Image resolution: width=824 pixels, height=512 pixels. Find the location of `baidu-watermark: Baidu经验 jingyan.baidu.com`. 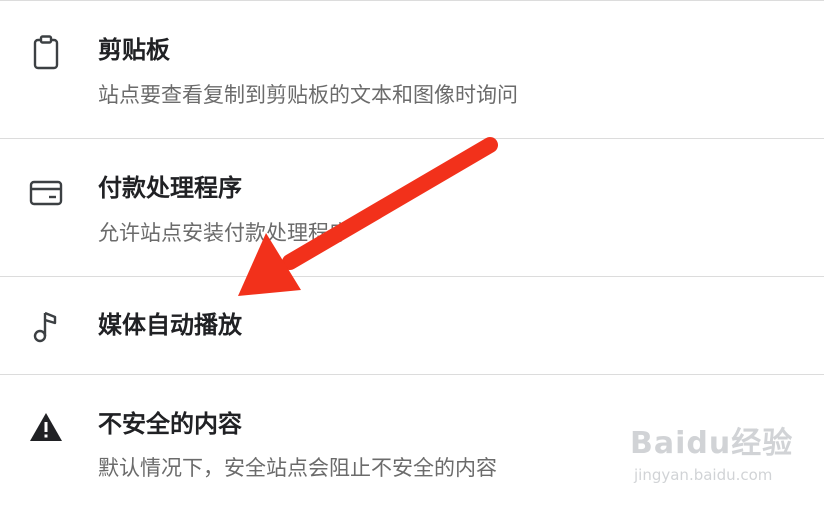

baidu-watermark: Baidu经验 jingyan.baidu.com is located at coordinates (711, 456).